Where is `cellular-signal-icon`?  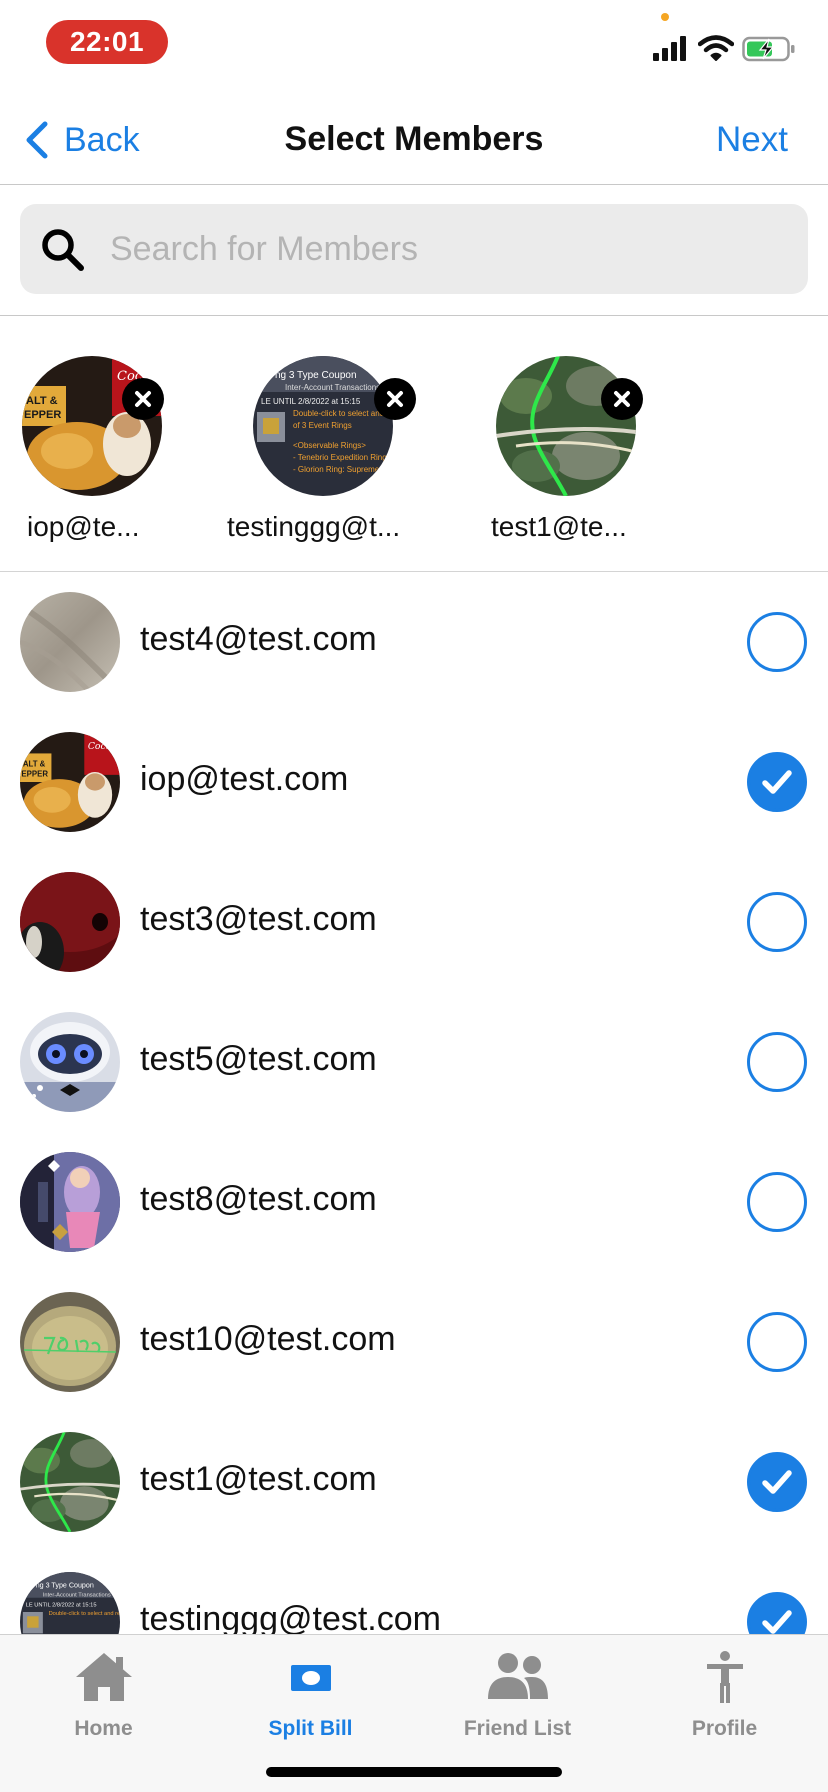
cellular-signal-icon is located at coordinates (669, 48).